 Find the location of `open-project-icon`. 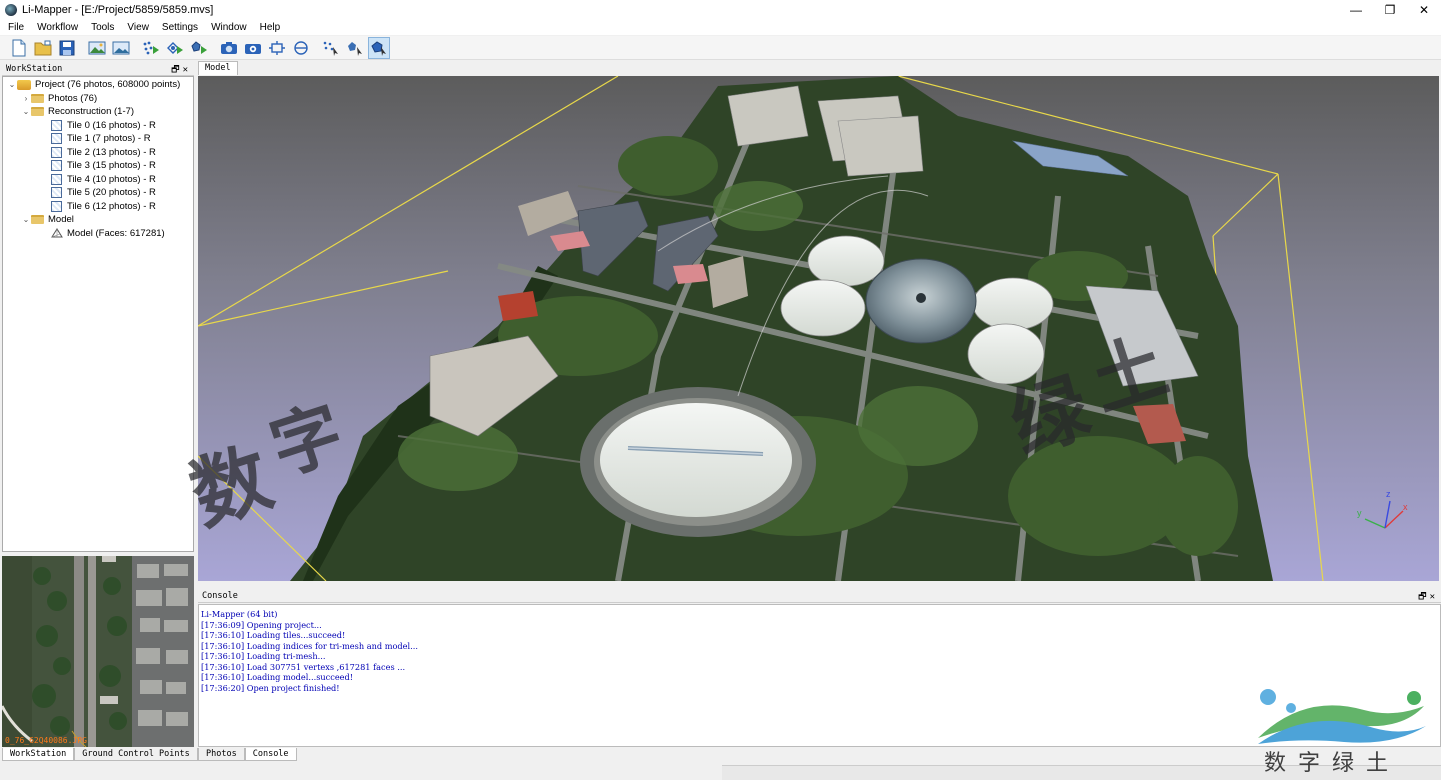

open-project-icon is located at coordinates (43, 48).